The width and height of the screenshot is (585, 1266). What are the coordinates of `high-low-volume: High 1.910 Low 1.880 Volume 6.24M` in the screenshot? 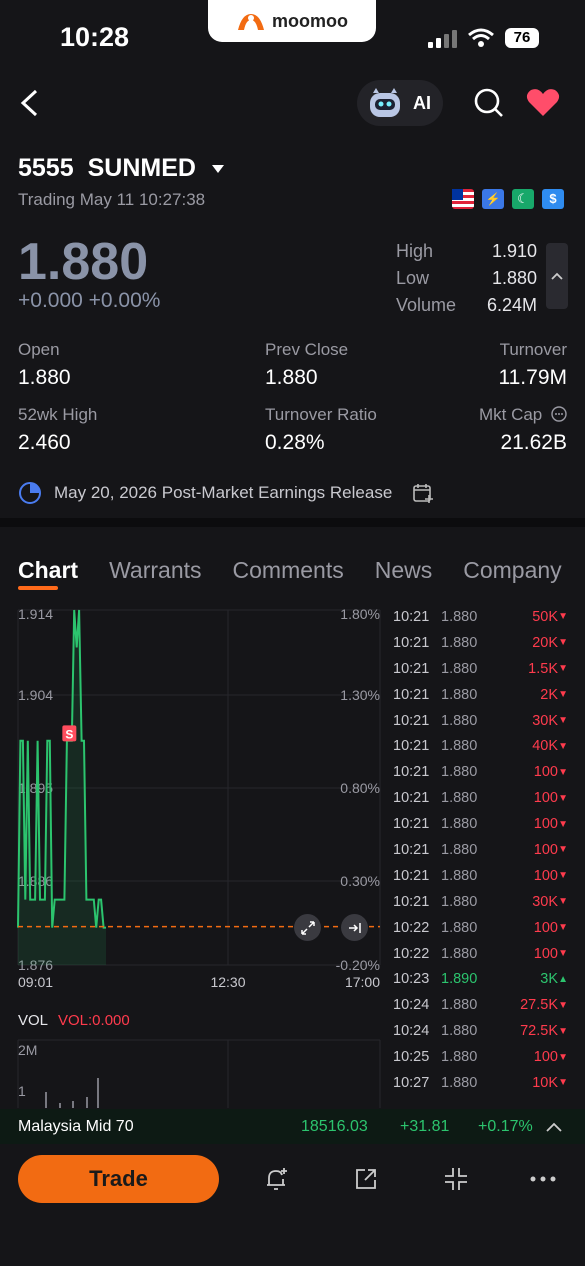 It's located at (466, 281).